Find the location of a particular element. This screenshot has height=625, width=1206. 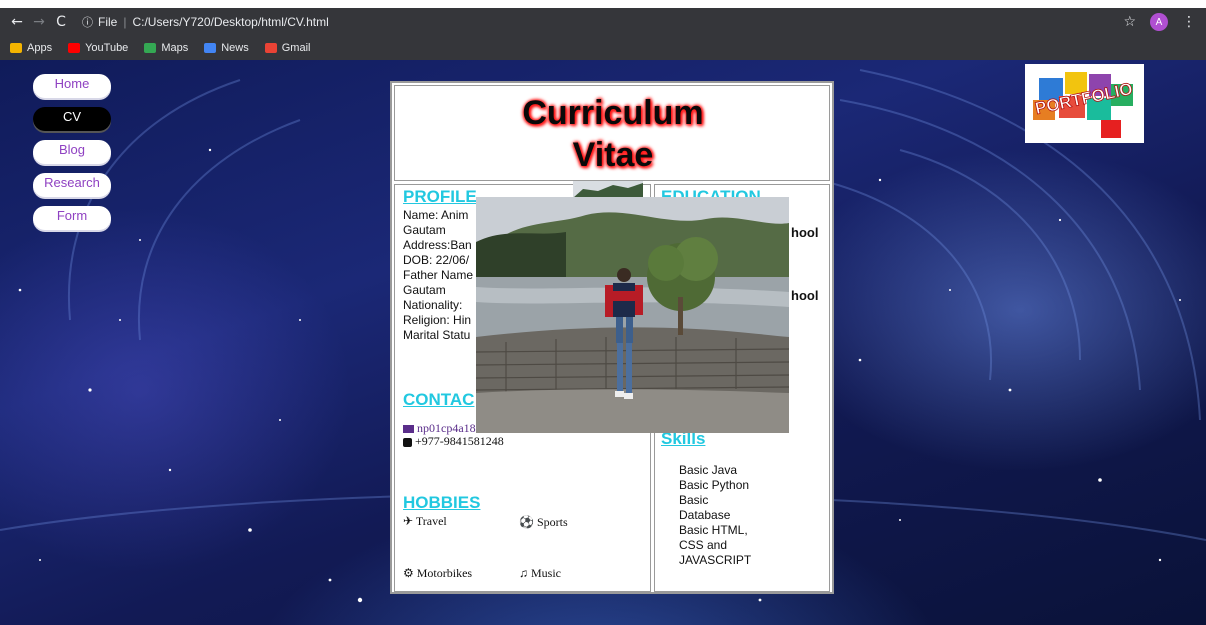

skill-item: Basic HTML, is located at coordinates (713, 530).